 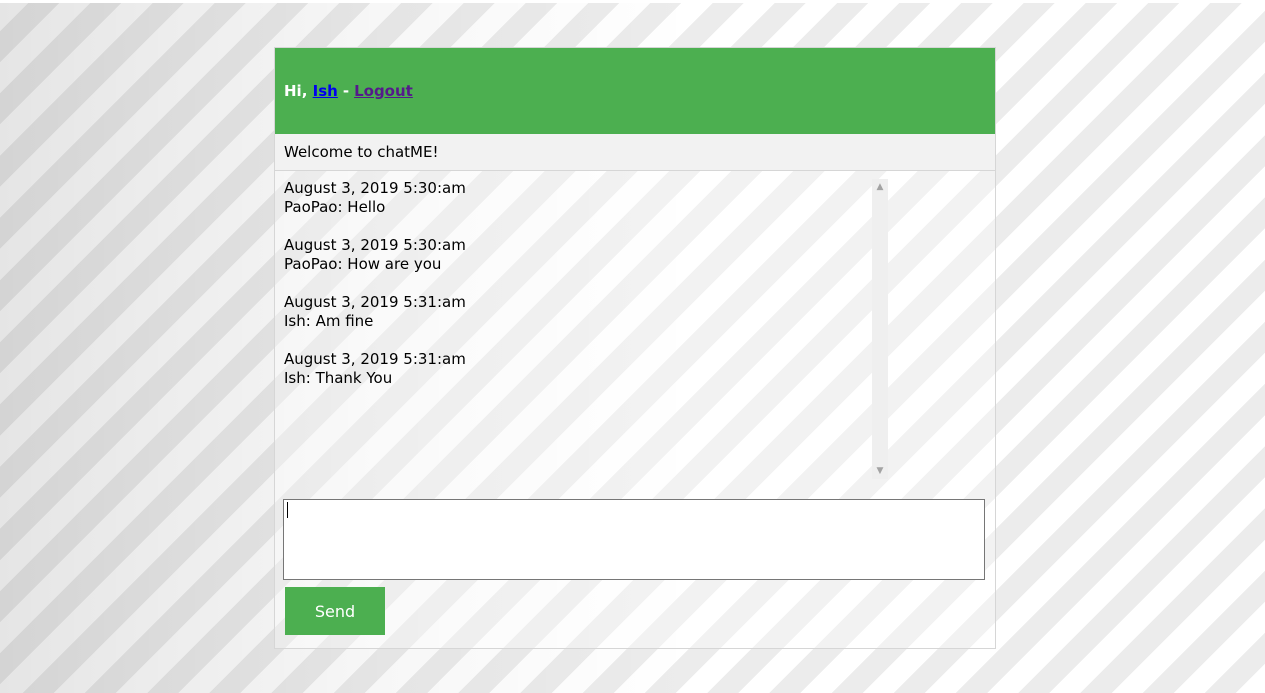 I want to click on message-text: PaoPao: Hello, so click(x=335, y=207).